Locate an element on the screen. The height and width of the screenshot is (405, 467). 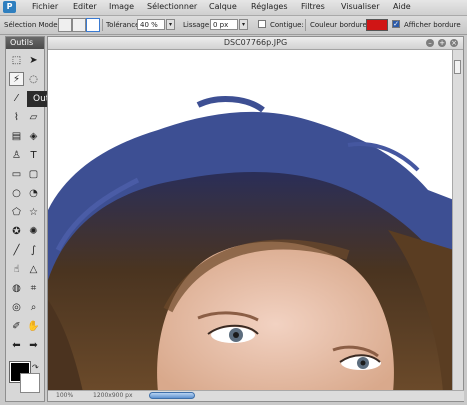
custom-shape-icon: ◔ is located at coordinates (33, 193).